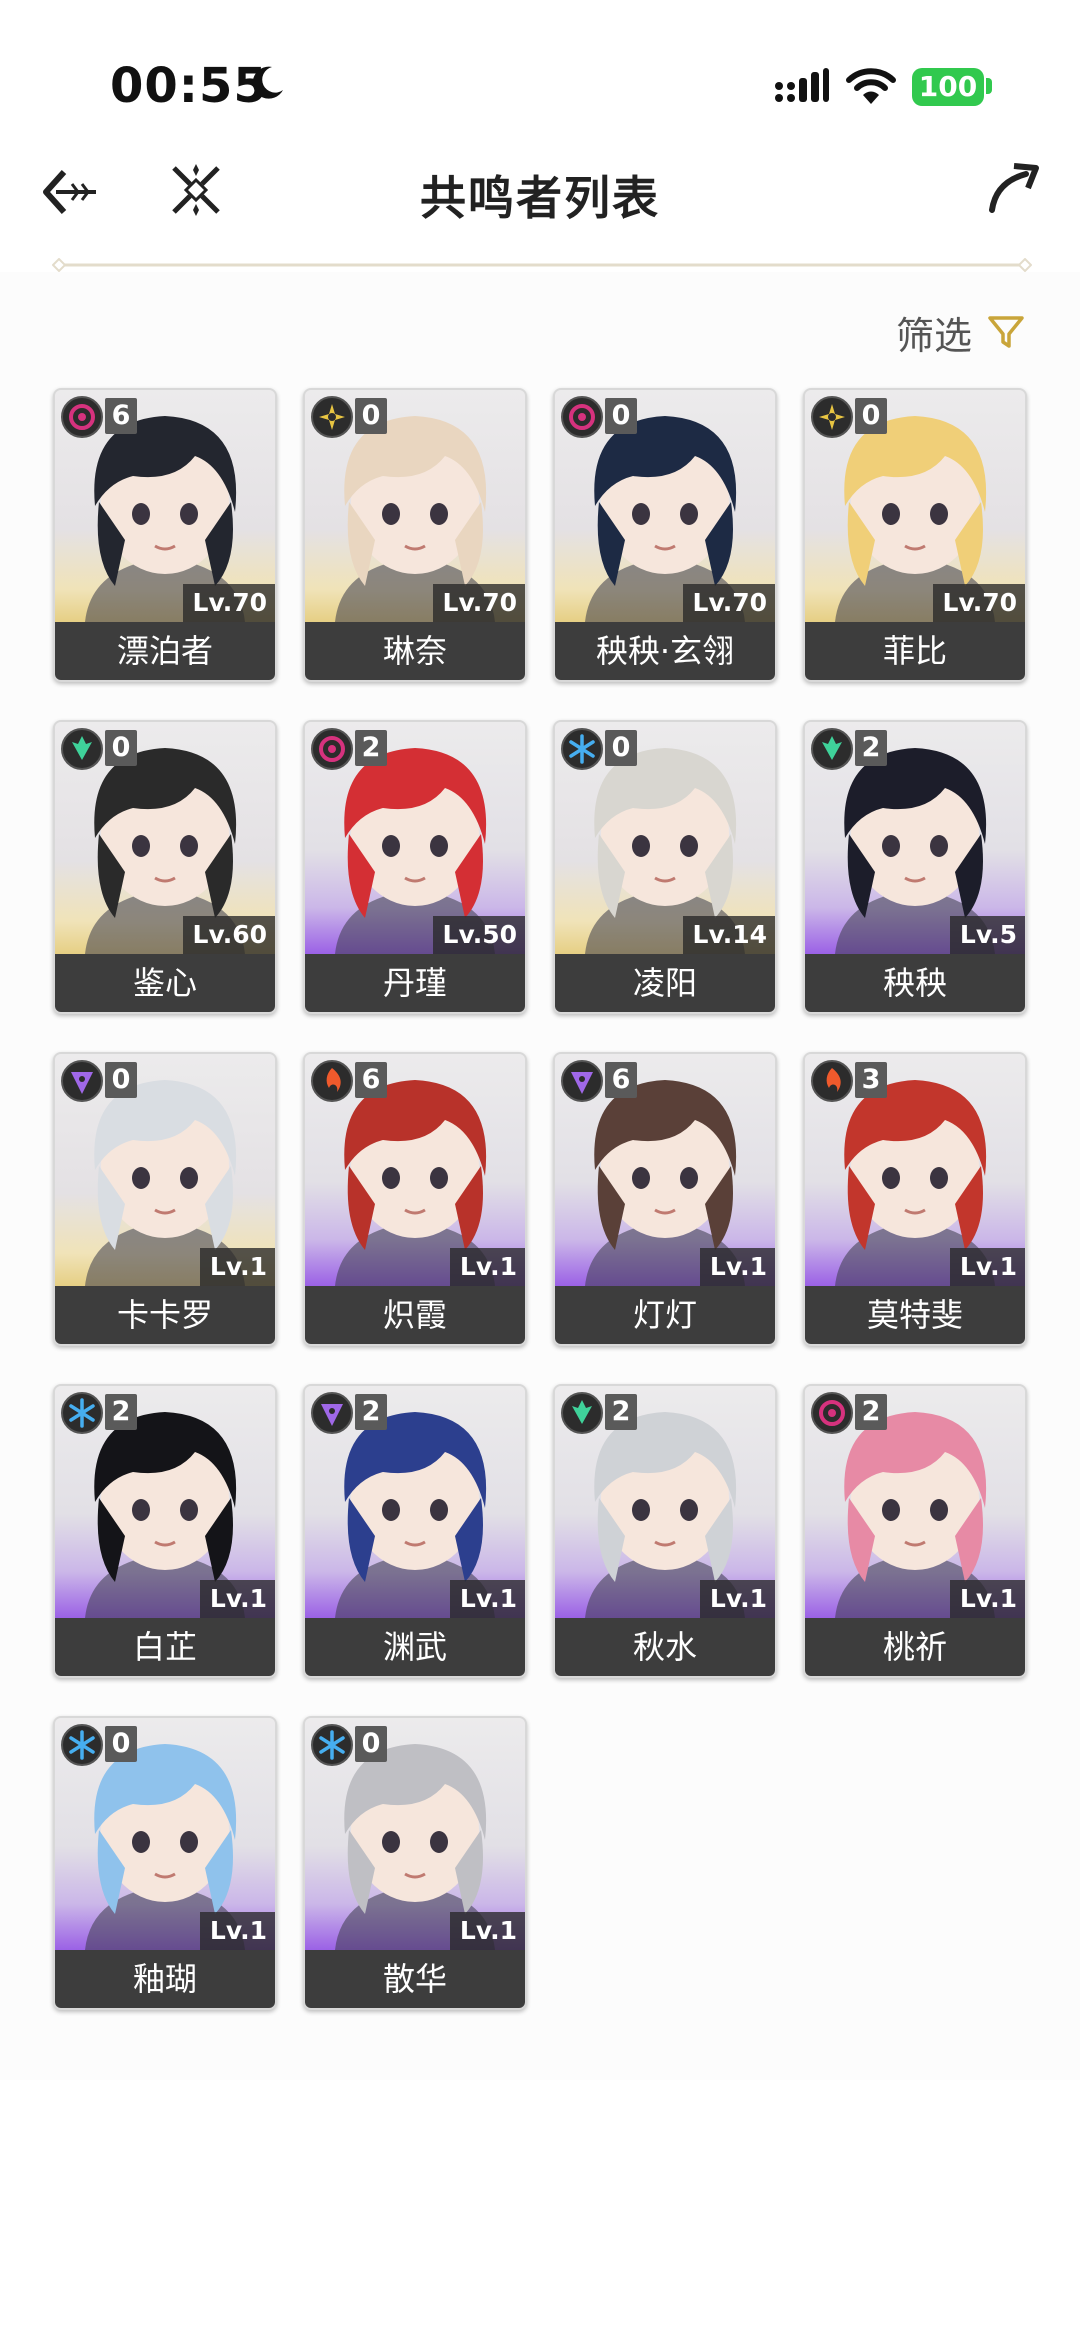 Image resolution: width=1080 pixels, height=2348 pixels. What do you see at coordinates (165, 983) in the screenshot?
I see `resonator-name: 鉴心` at bounding box center [165, 983].